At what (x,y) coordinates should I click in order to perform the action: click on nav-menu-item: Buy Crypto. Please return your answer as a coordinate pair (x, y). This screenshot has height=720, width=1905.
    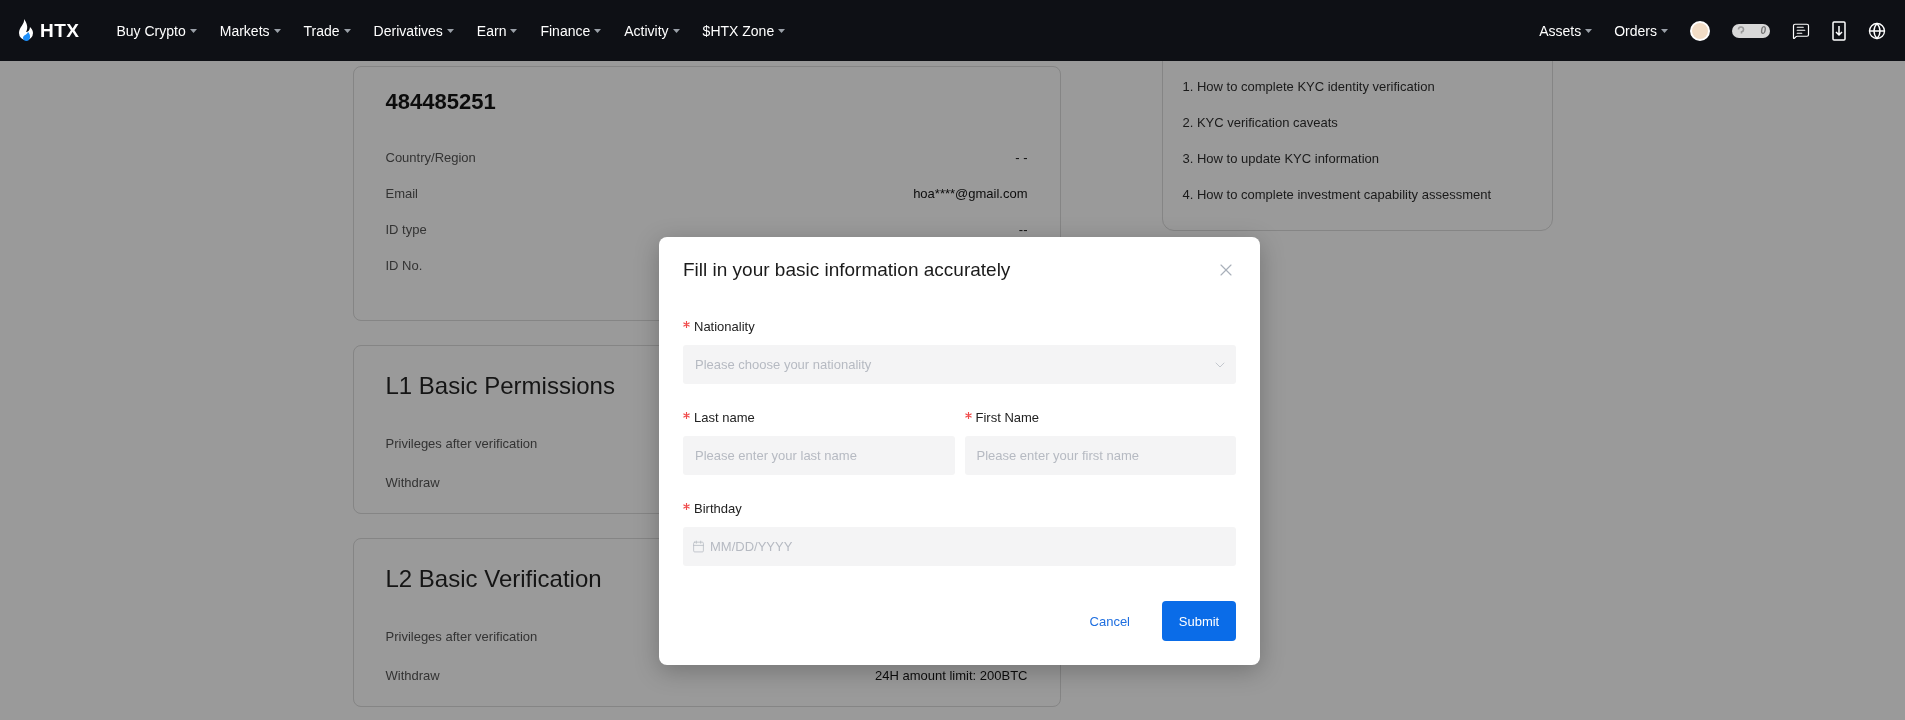
    Looking at the image, I should click on (156, 30).